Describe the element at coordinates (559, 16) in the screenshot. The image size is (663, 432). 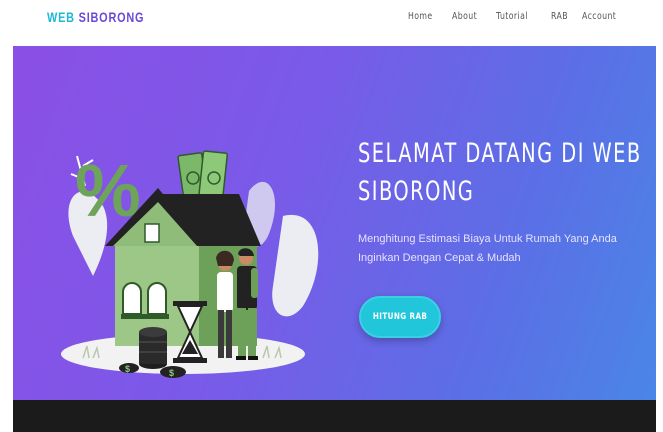
I see `nav-rab: RAB` at that location.